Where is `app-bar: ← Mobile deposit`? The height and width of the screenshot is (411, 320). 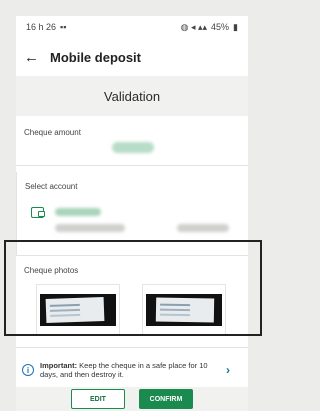
app-bar: ← Mobile deposit is located at coordinates (132, 57).